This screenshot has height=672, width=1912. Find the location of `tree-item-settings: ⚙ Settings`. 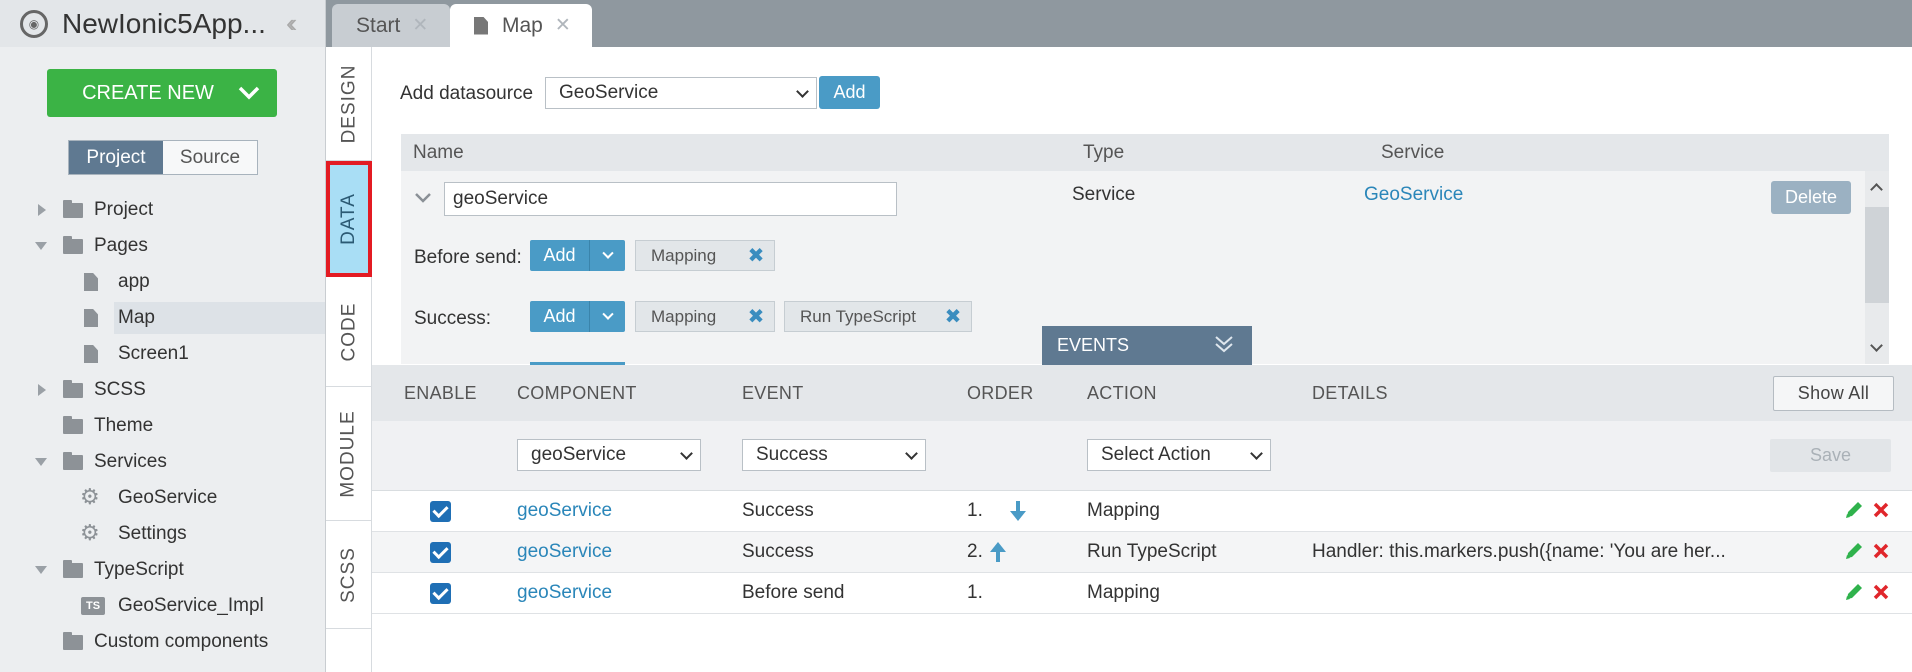

tree-item-settings: ⚙ Settings is located at coordinates (162, 534).